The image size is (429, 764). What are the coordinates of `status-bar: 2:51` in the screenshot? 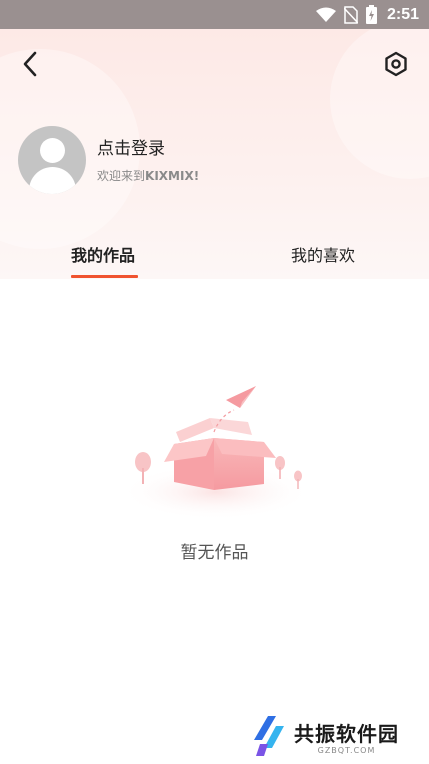 It's located at (214, 14).